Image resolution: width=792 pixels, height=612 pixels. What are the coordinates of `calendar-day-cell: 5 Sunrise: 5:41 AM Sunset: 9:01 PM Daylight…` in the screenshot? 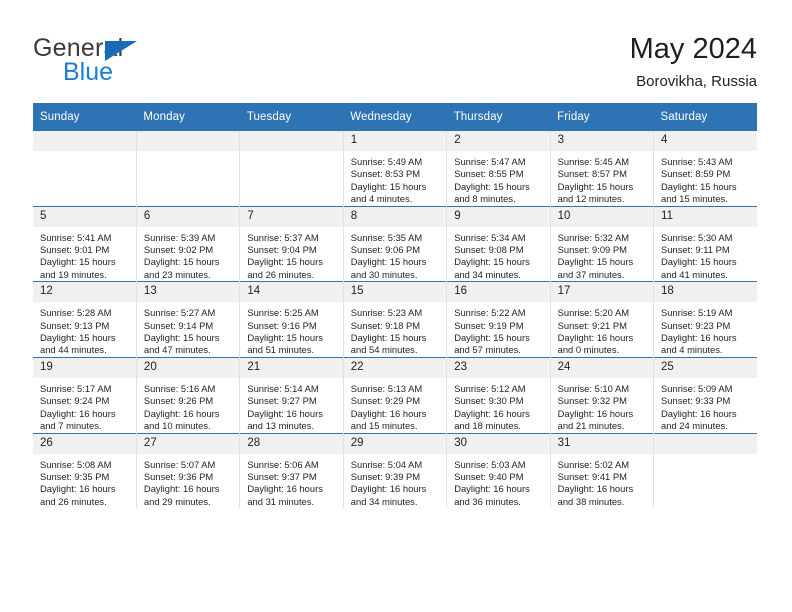 It's located at (85, 243).